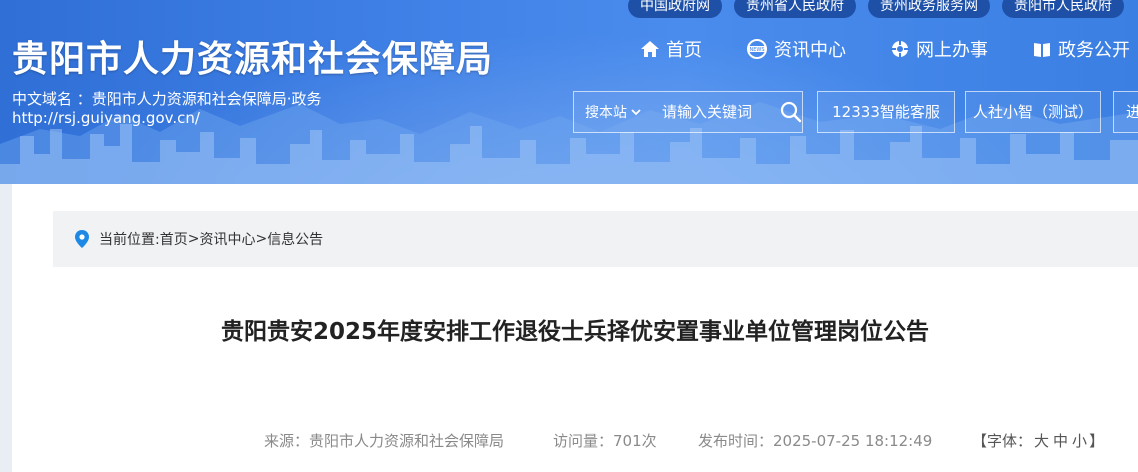 The width and height of the screenshot is (1138, 472). Describe the element at coordinates (1079, 441) in the screenshot. I see `font-size-small: 小` at that location.